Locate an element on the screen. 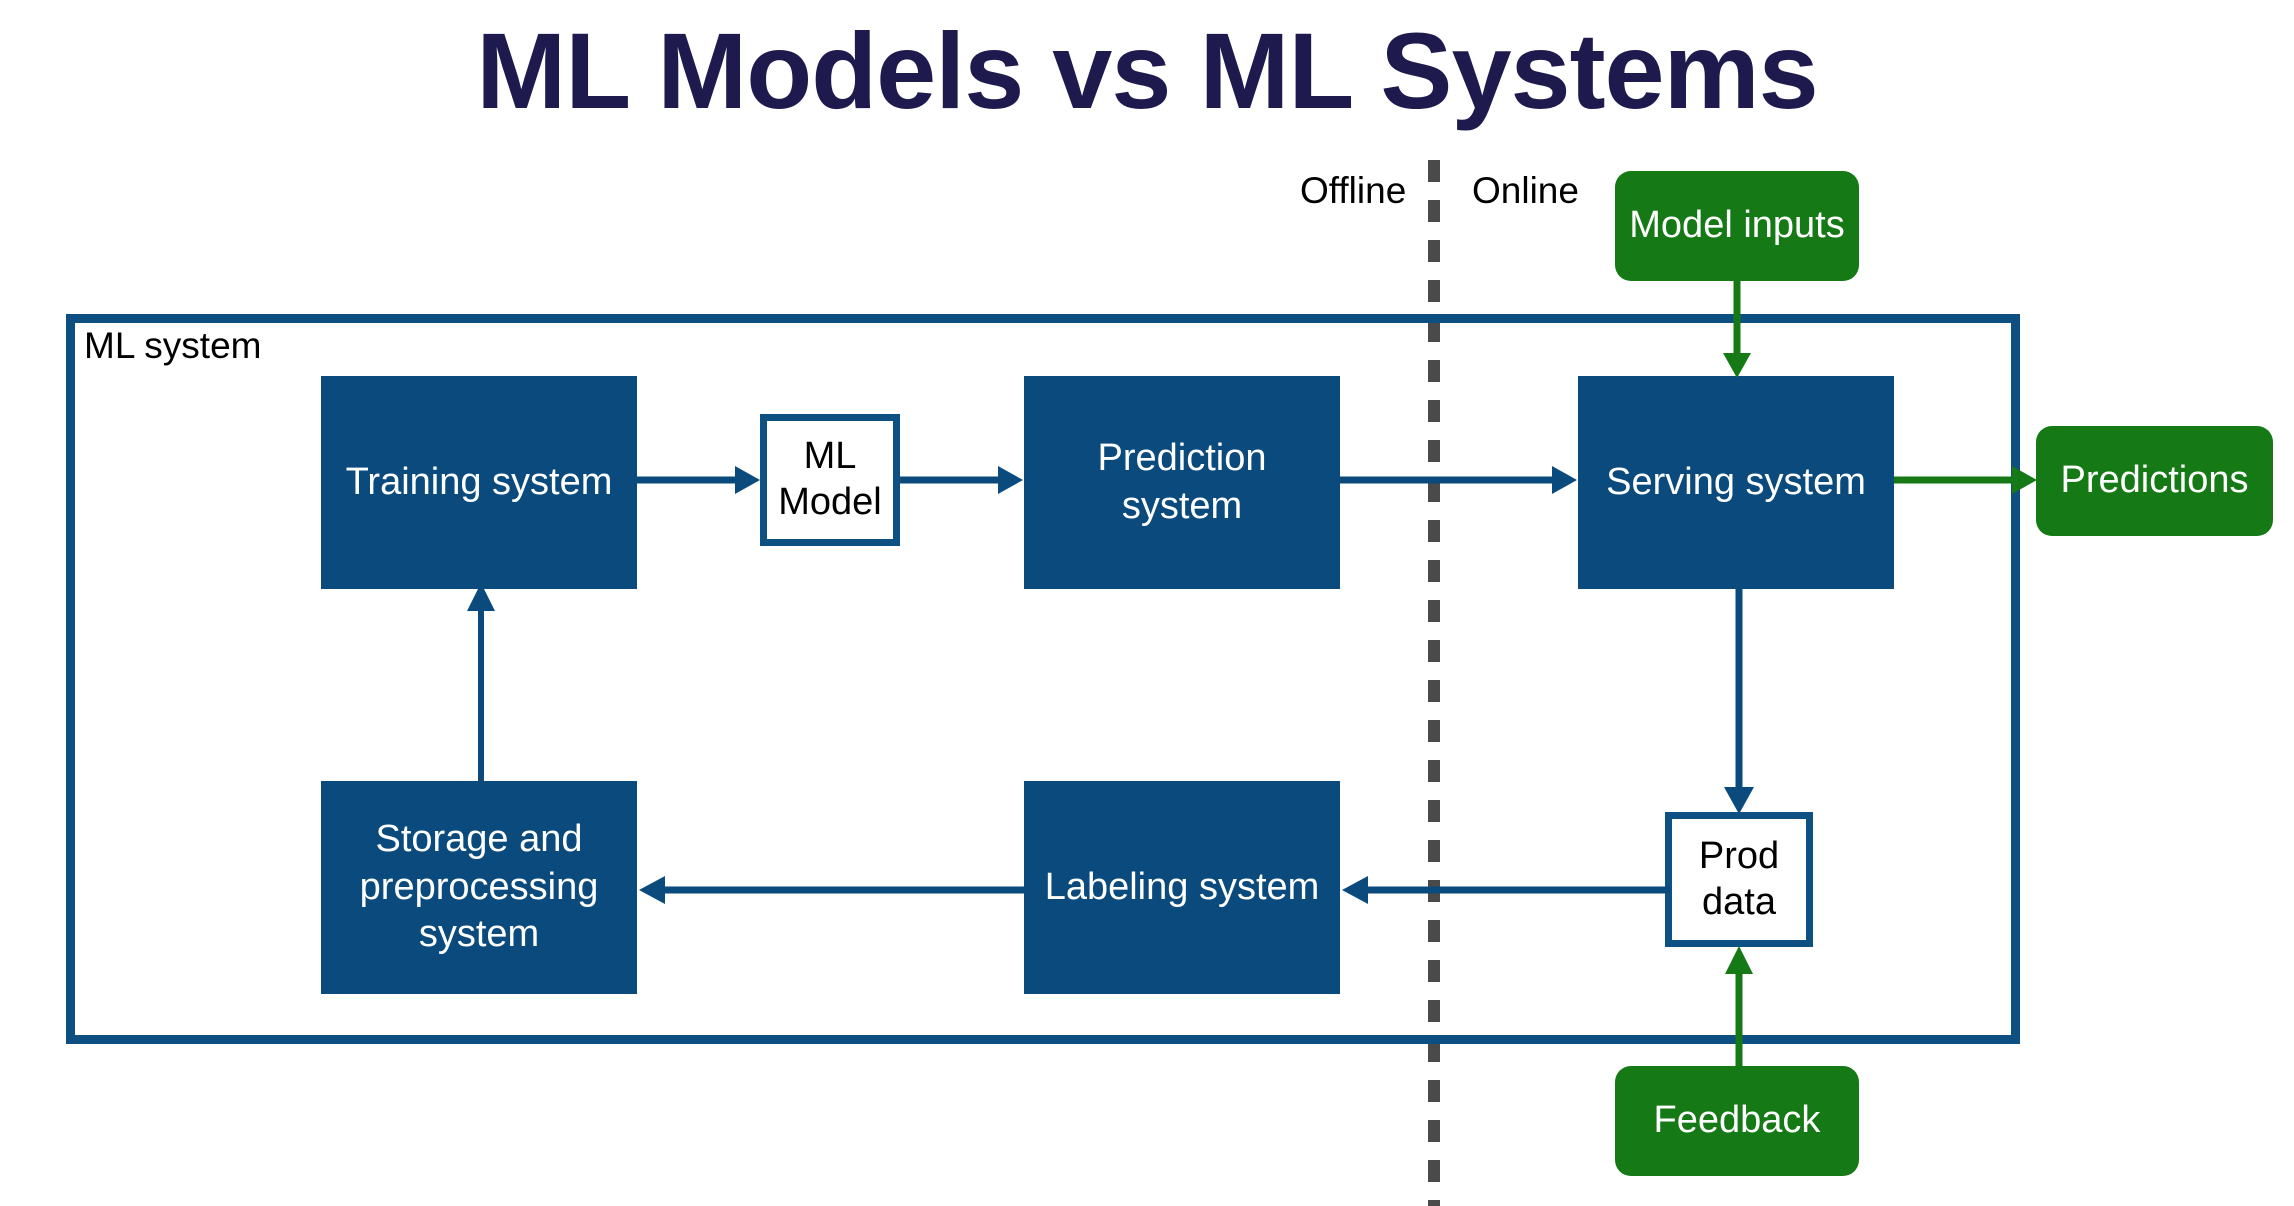 This screenshot has height=1206, width=2294. node-prod-data-line1: Prod is located at coordinates (1739, 855).